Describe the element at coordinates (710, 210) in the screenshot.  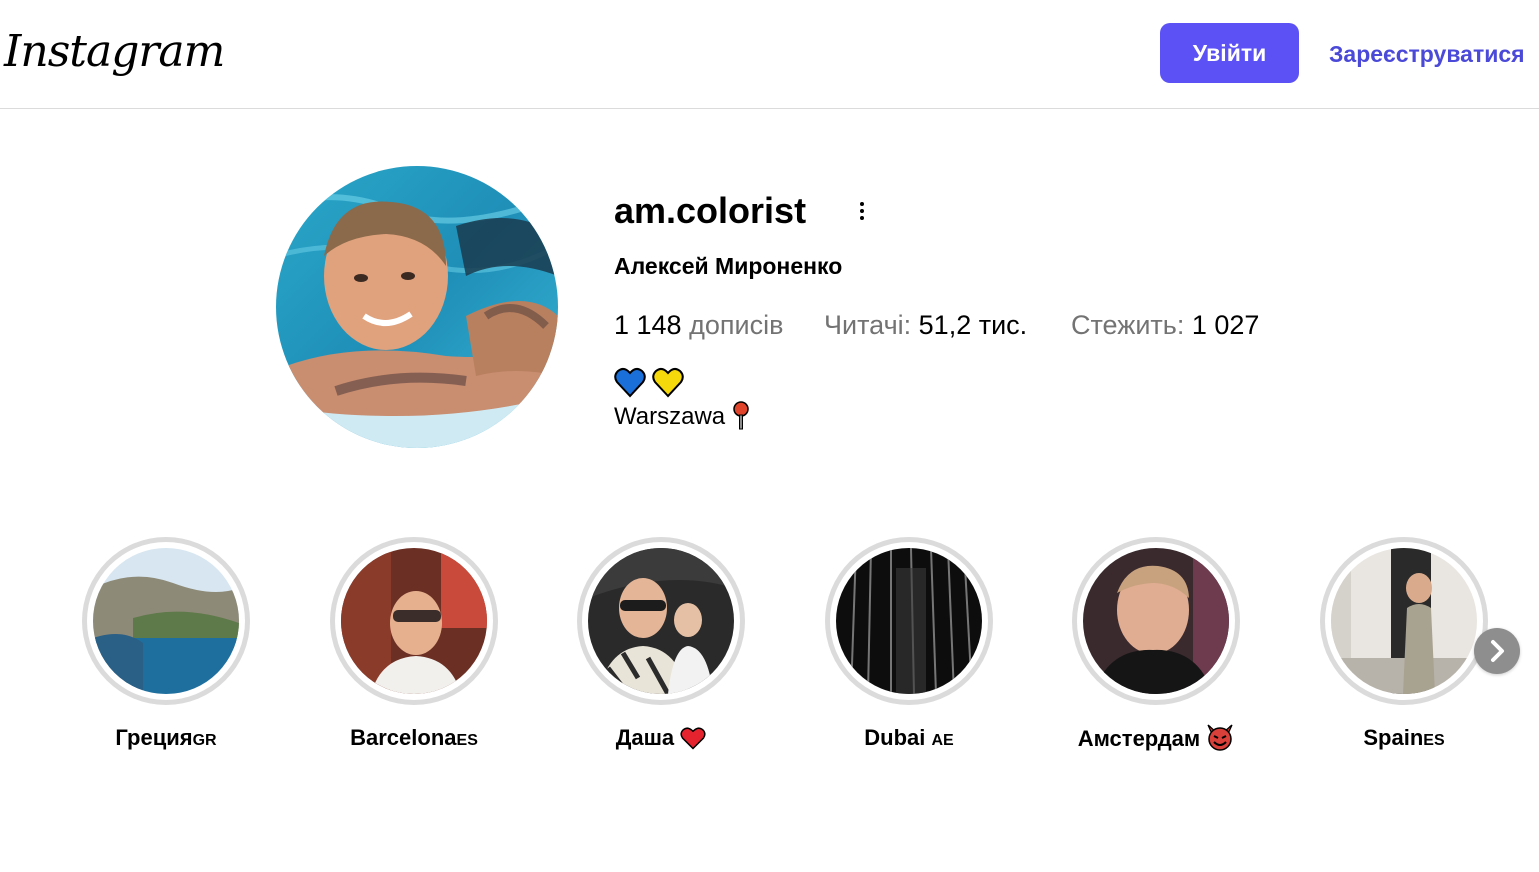
I see `profile-username: am.colorist` at that location.